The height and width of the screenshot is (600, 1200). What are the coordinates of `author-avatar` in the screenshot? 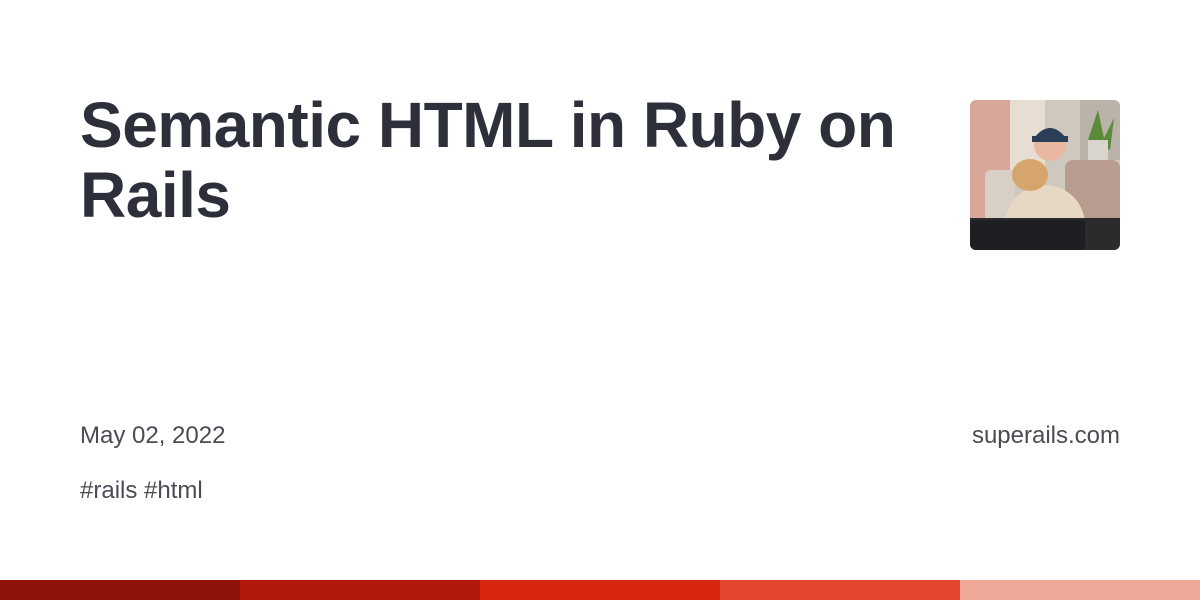 It's located at (1045, 175).